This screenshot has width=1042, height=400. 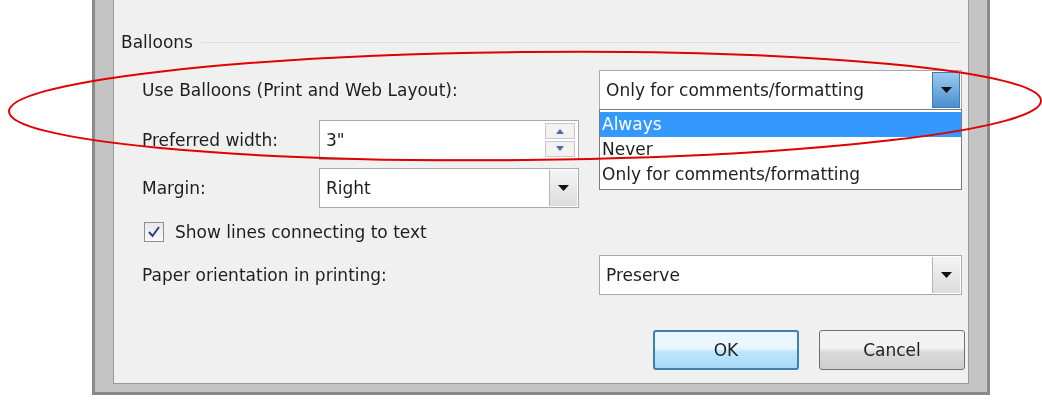 I want to click on dropdown-option: Never, so click(x=780, y=149).